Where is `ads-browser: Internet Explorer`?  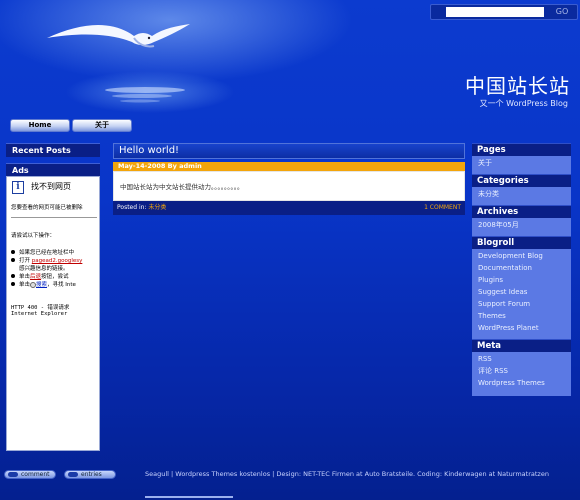
ads-browser: Internet Explorer is located at coordinates (39, 314).